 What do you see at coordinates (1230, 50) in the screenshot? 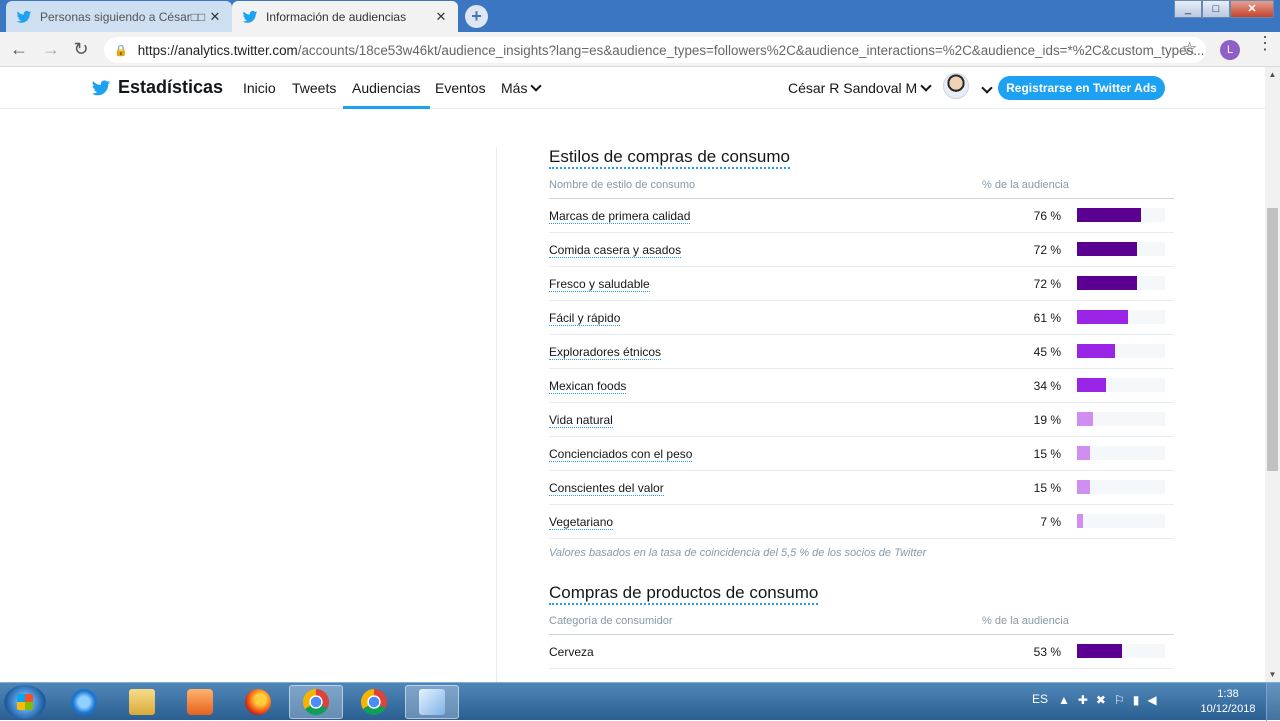
I see `profile-avatar: L` at bounding box center [1230, 50].